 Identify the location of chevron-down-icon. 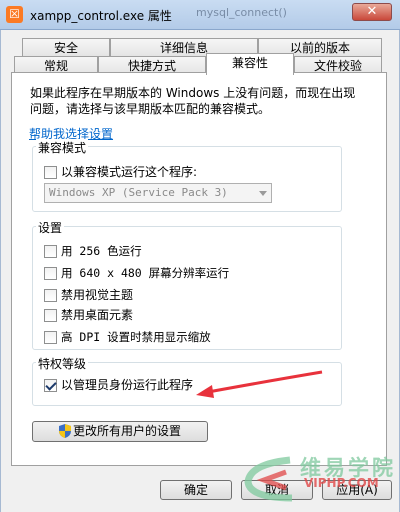
(263, 193).